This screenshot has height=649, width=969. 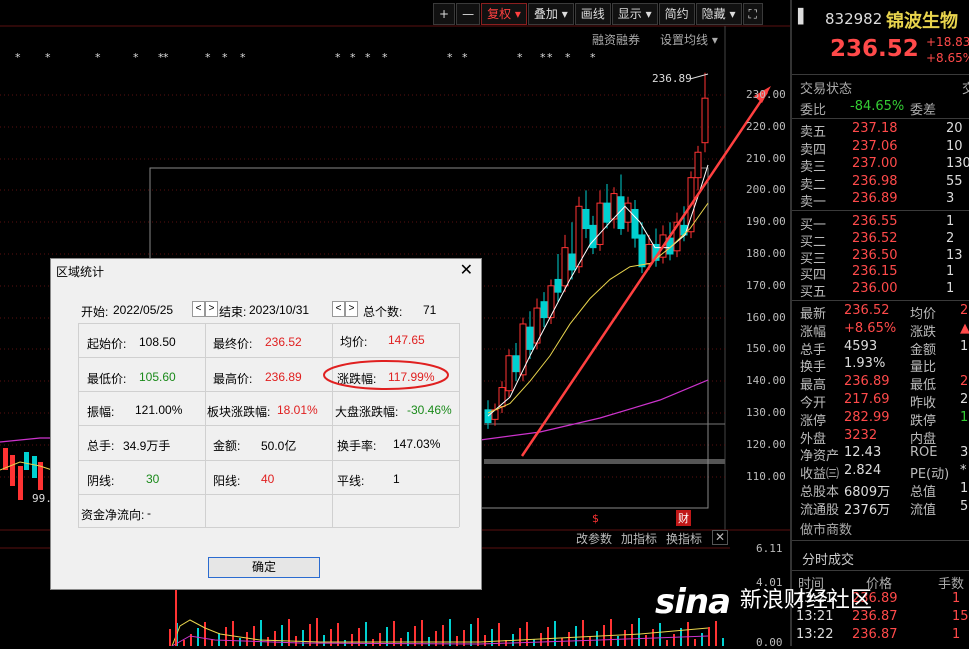 I want to click on close-price-value: 236.52, so click(x=283, y=342).